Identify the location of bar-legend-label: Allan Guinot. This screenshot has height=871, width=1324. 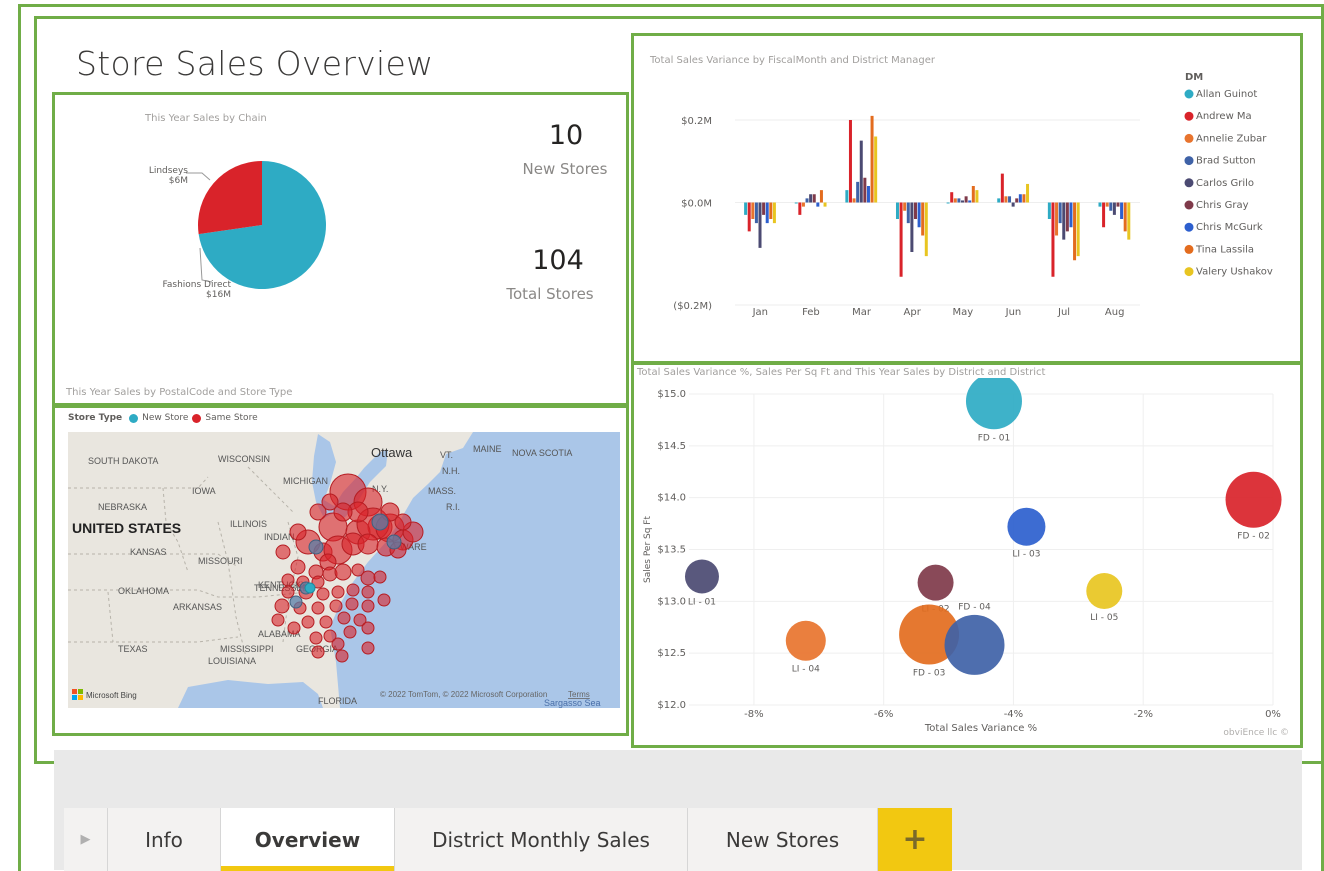
(1226, 94).